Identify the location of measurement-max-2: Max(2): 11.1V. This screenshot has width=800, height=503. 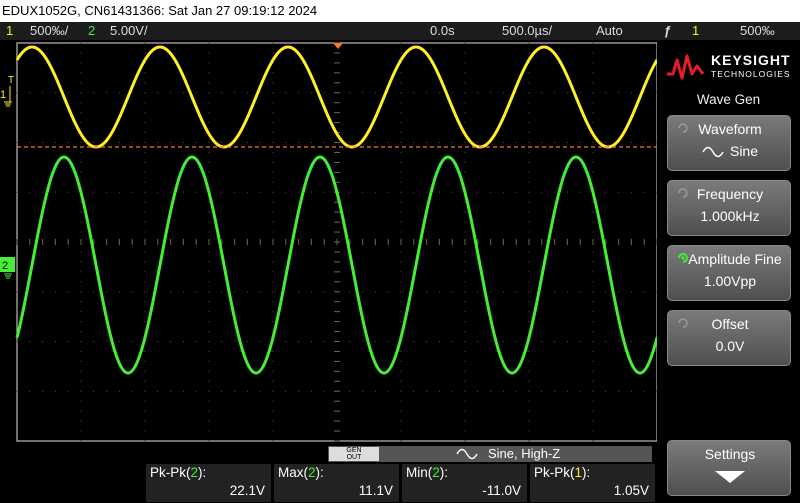
(336, 483).